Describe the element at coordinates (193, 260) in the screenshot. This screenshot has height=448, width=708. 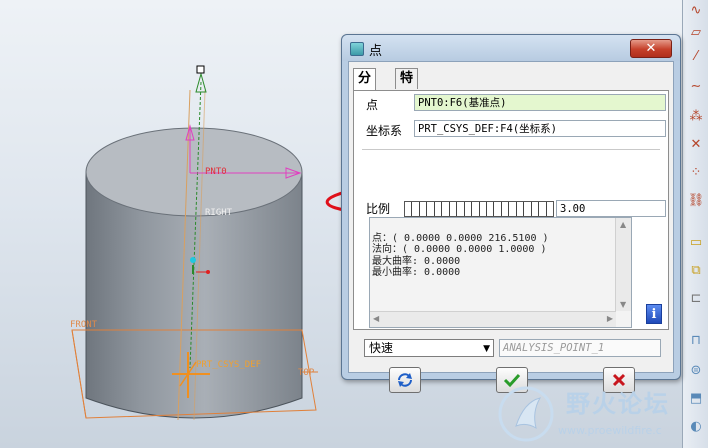
I see `cyan-point` at that location.